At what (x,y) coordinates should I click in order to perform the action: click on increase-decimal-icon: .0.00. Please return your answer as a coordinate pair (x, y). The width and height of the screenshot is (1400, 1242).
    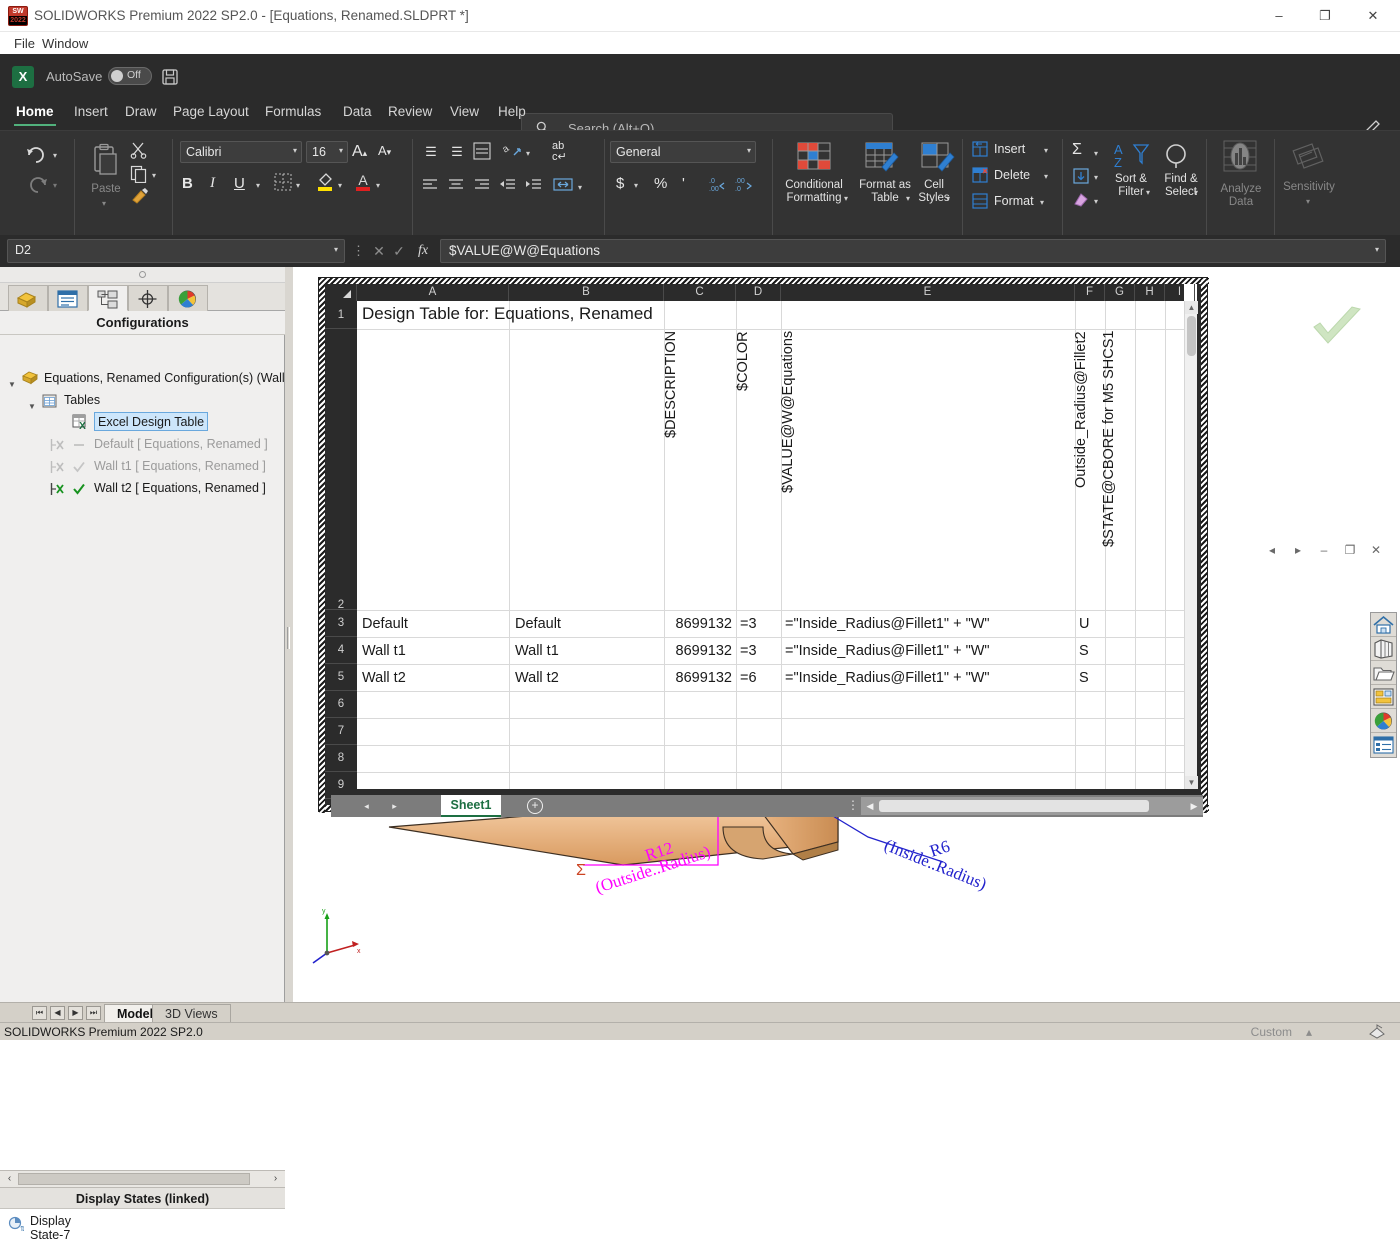
    Looking at the image, I should click on (719, 186).